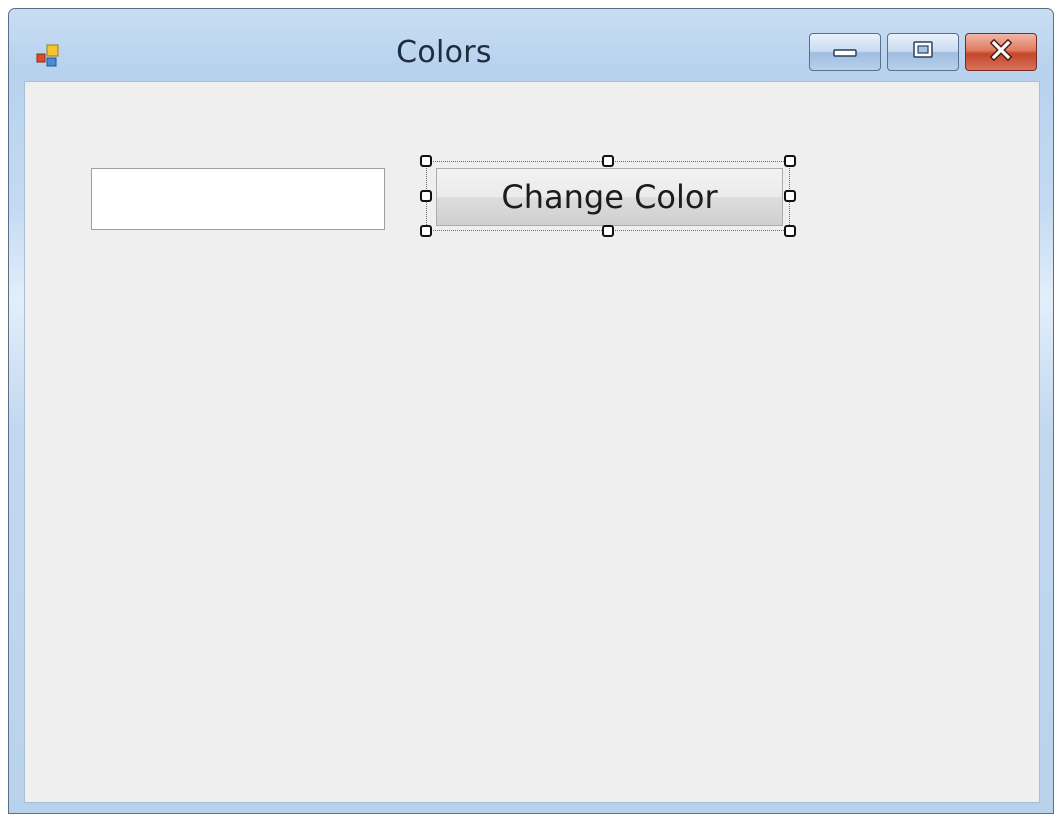  I want to click on maximize-icon, so click(923, 52).